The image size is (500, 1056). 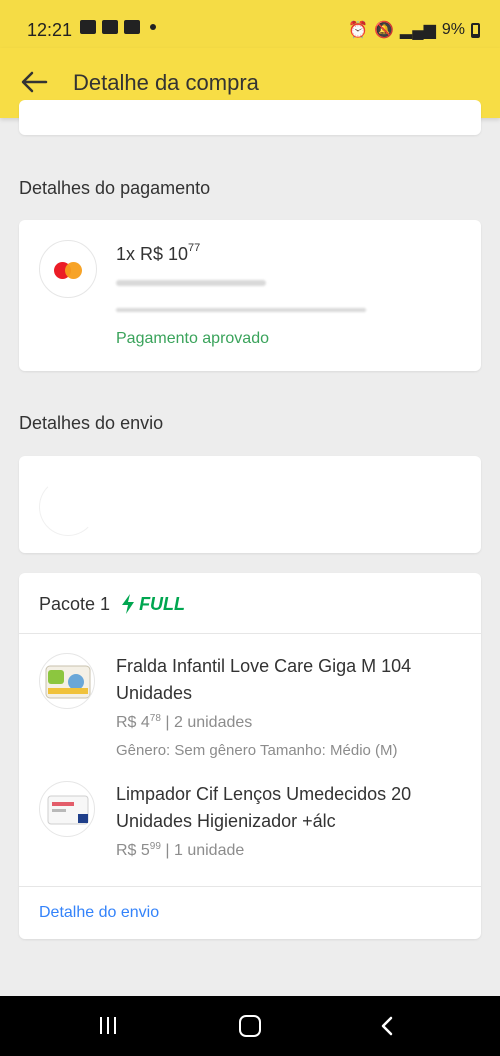 I want to click on status-time: 12:21, so click(x=50, y=30).